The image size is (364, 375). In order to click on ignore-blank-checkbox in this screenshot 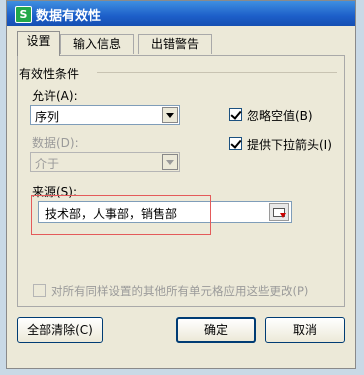, I will do `click(235, 114)`.